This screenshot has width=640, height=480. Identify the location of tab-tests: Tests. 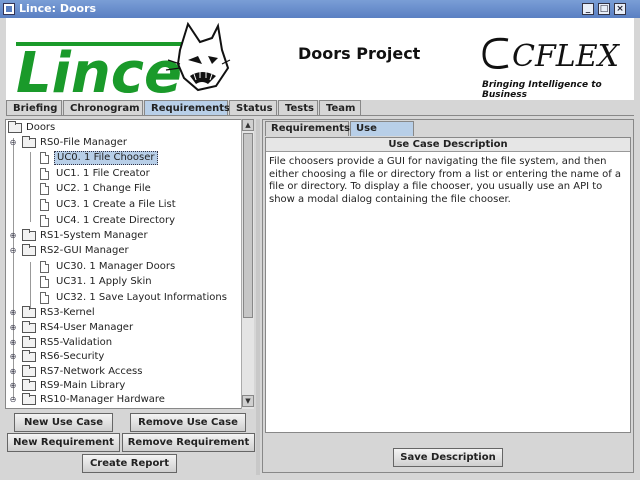
(298, 108).